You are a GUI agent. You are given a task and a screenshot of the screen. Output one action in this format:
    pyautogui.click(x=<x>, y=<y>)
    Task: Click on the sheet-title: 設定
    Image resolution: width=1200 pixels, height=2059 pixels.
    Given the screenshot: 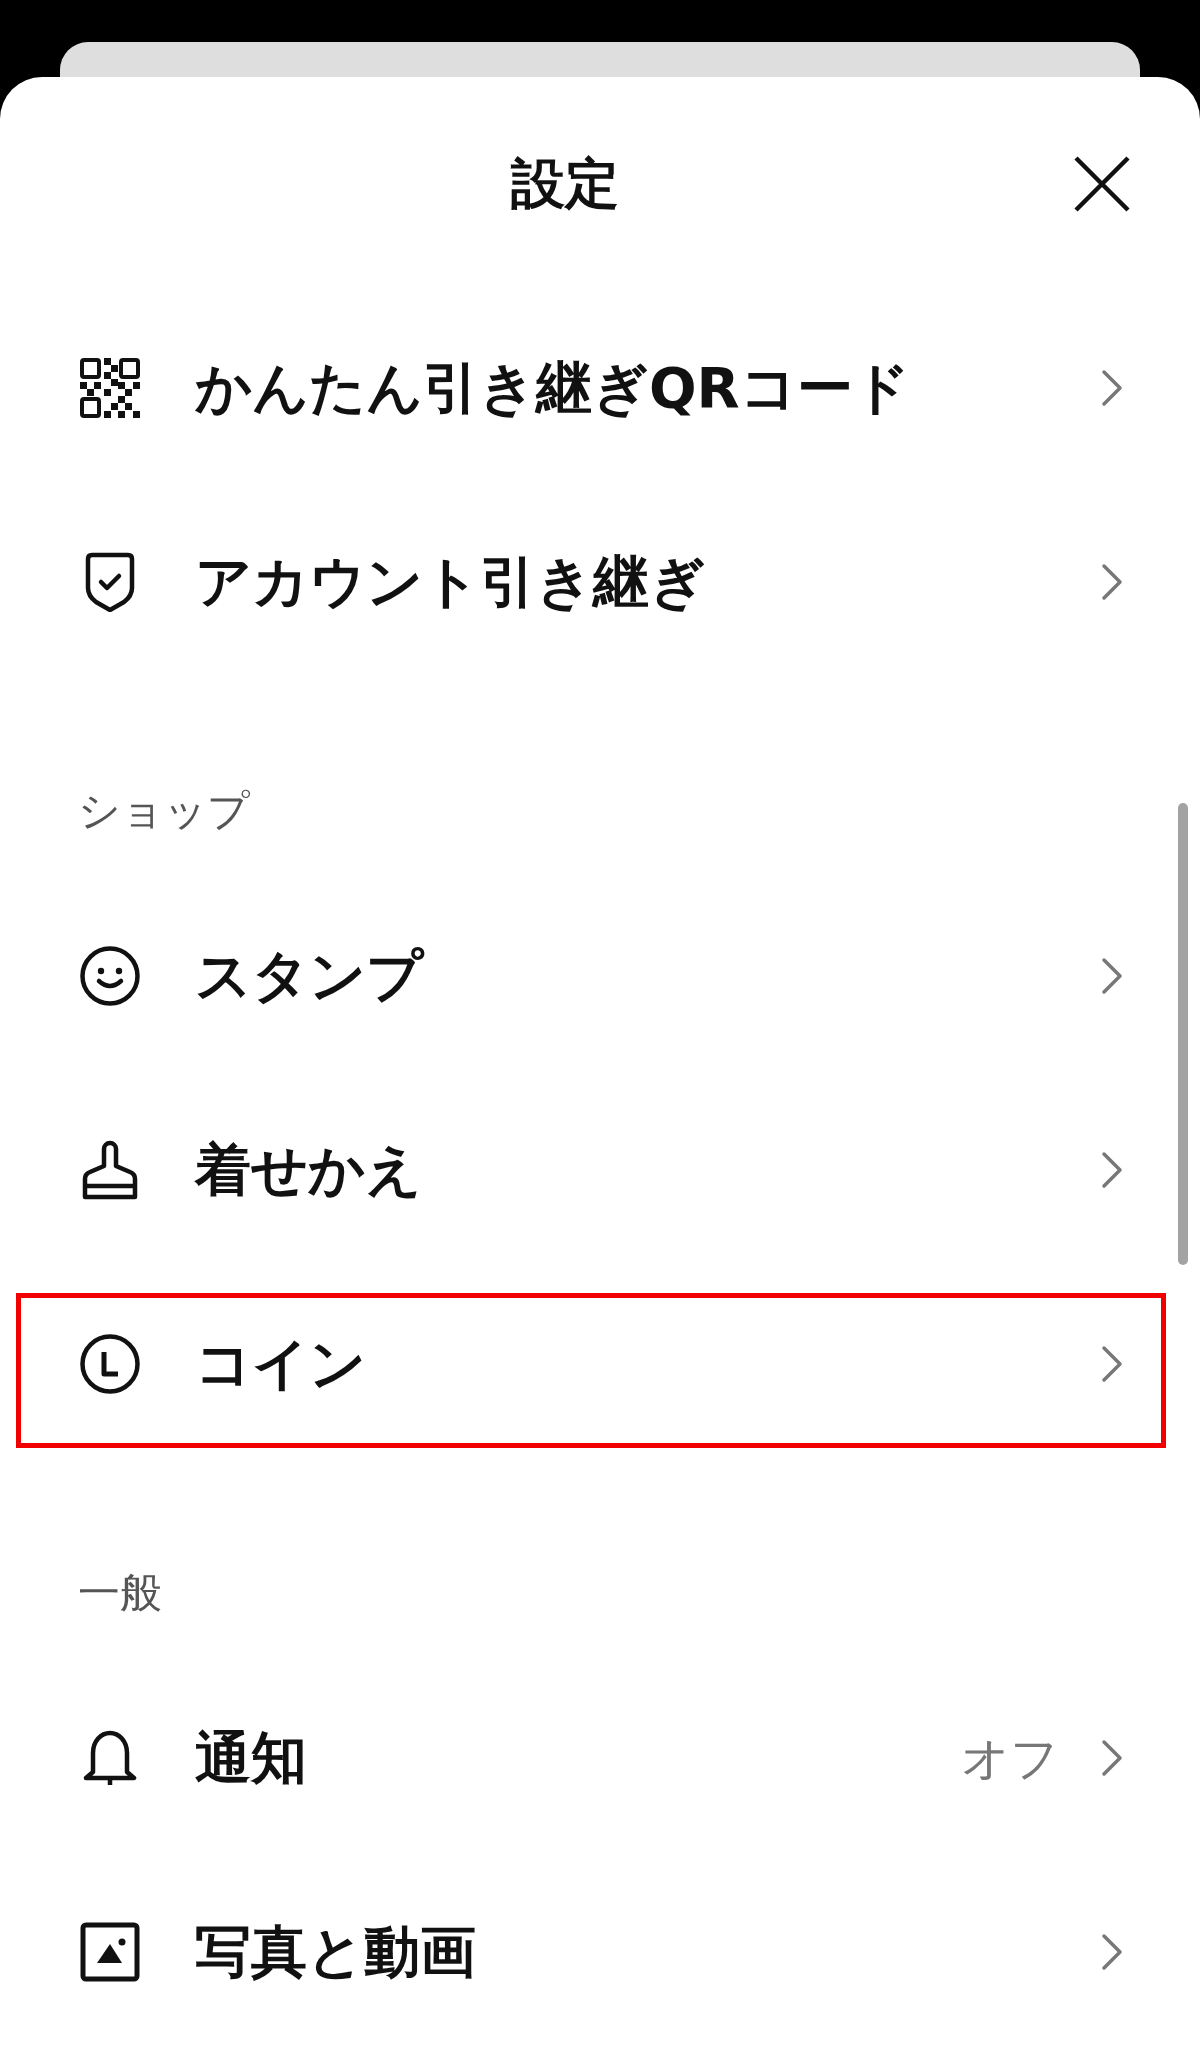 What is the action you would take?
    pyautogui.click(x=565, y=184)
    